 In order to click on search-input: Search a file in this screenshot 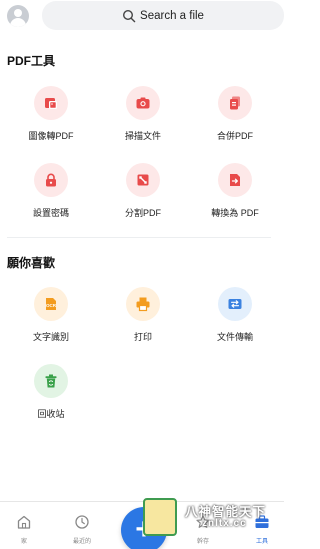, I will do `click(163, 15)`.